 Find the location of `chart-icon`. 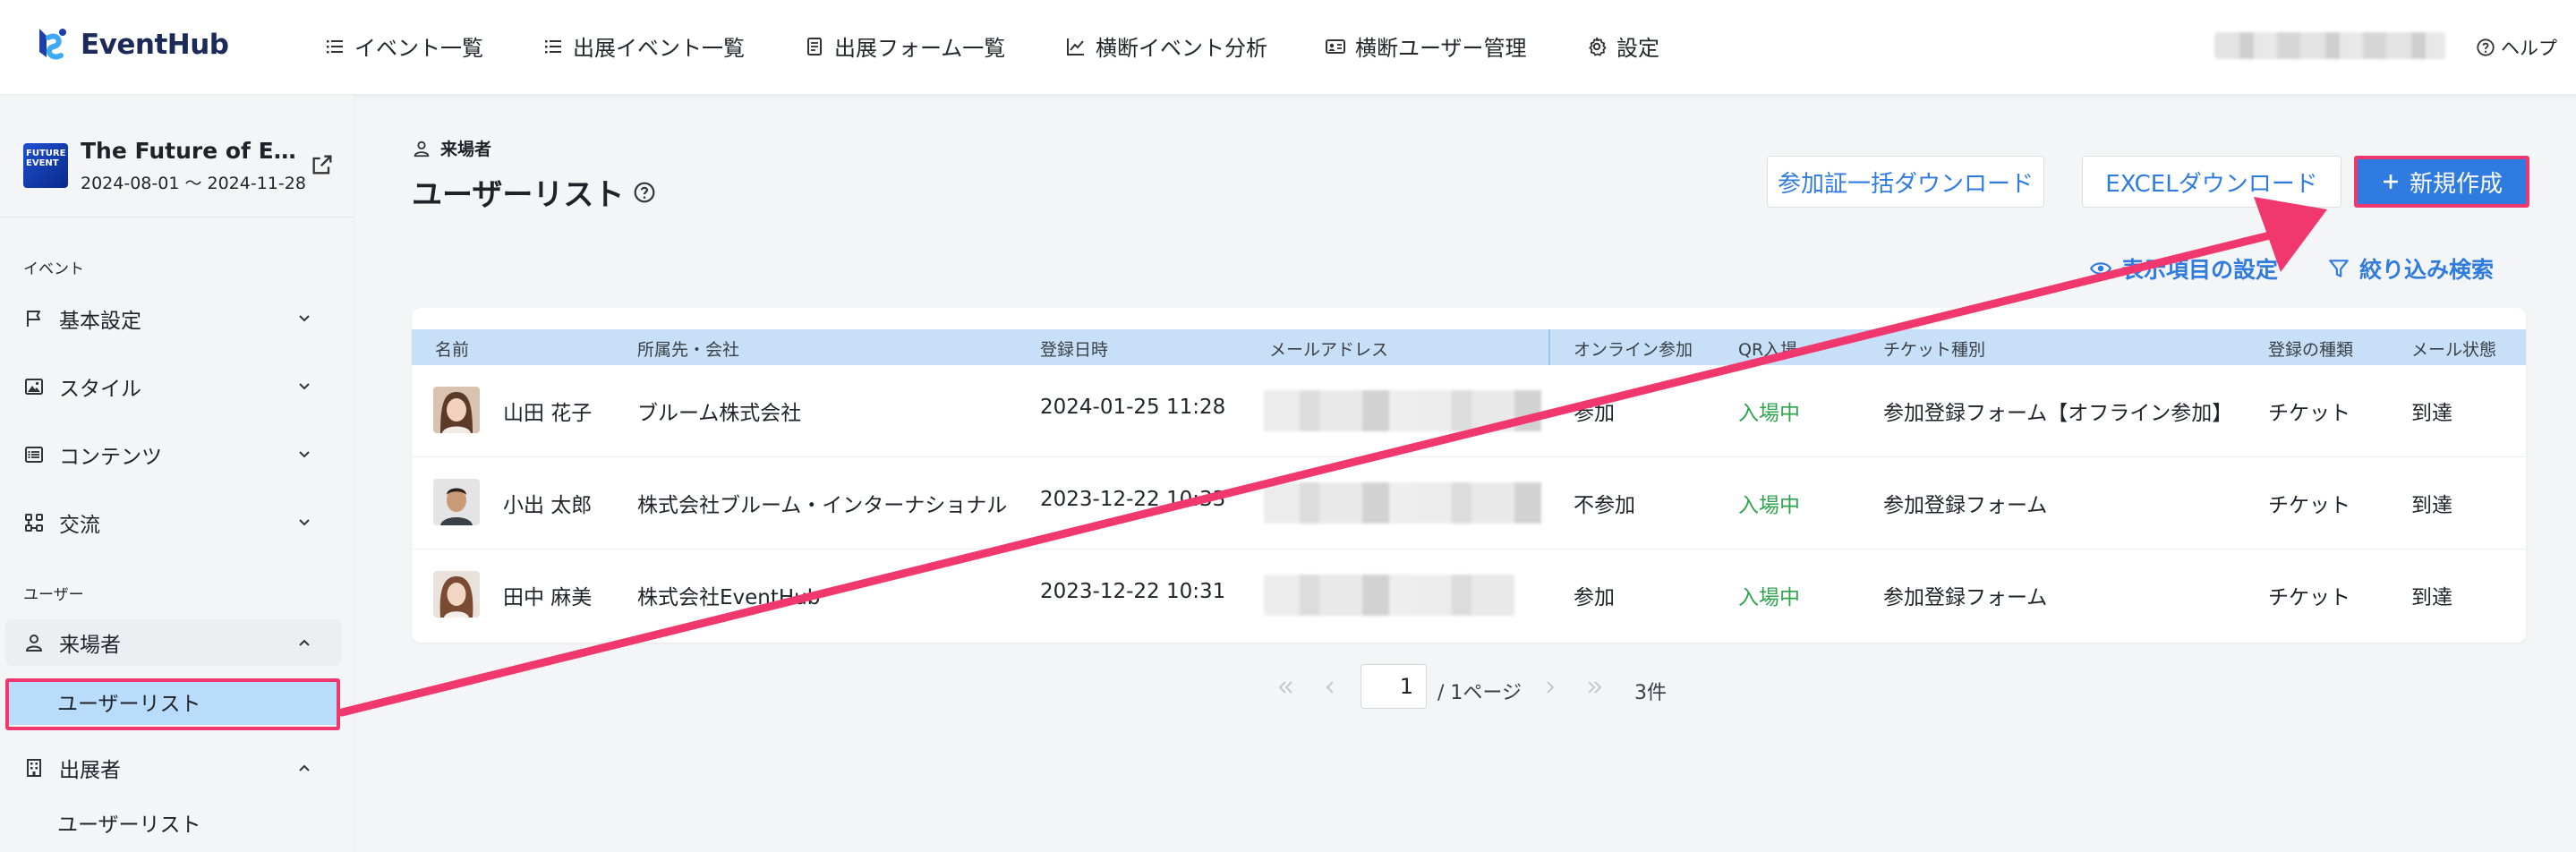

chart-icon is located at coordinates (1075, 46).